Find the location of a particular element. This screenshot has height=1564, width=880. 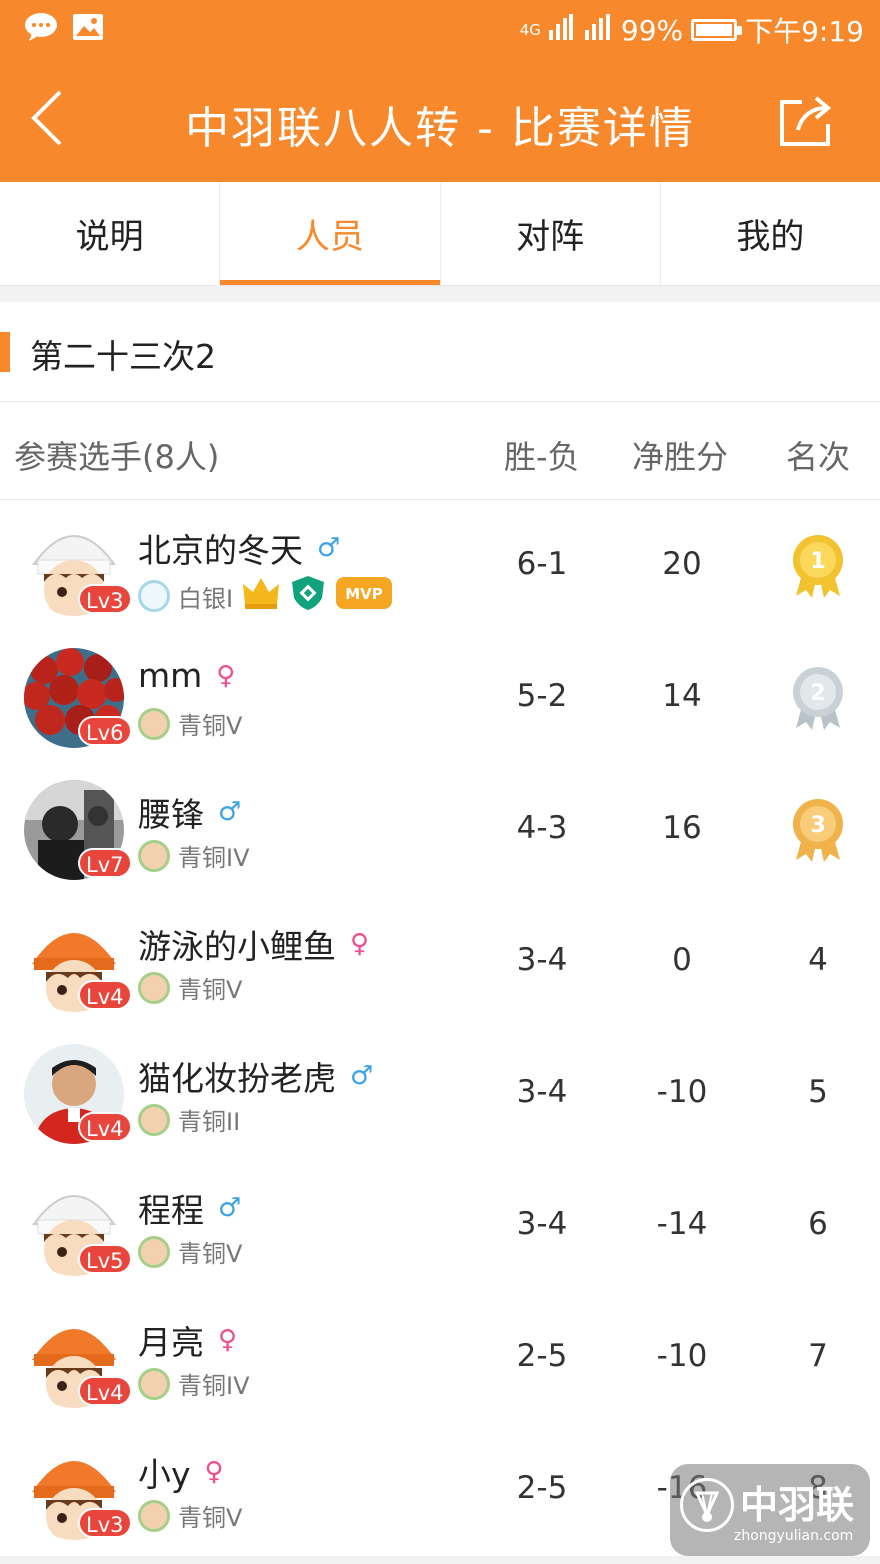

share-icon is located at coordinates (805, 121).